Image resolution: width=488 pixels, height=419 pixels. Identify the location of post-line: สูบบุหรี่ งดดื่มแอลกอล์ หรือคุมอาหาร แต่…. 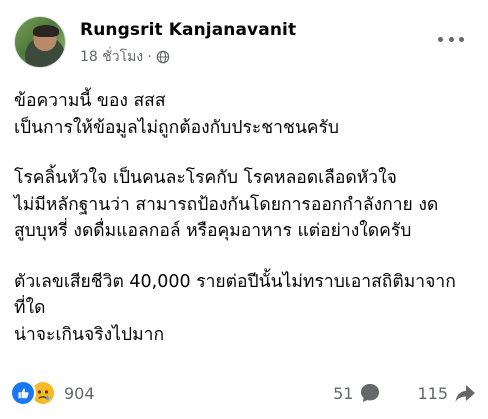
(213, 231).